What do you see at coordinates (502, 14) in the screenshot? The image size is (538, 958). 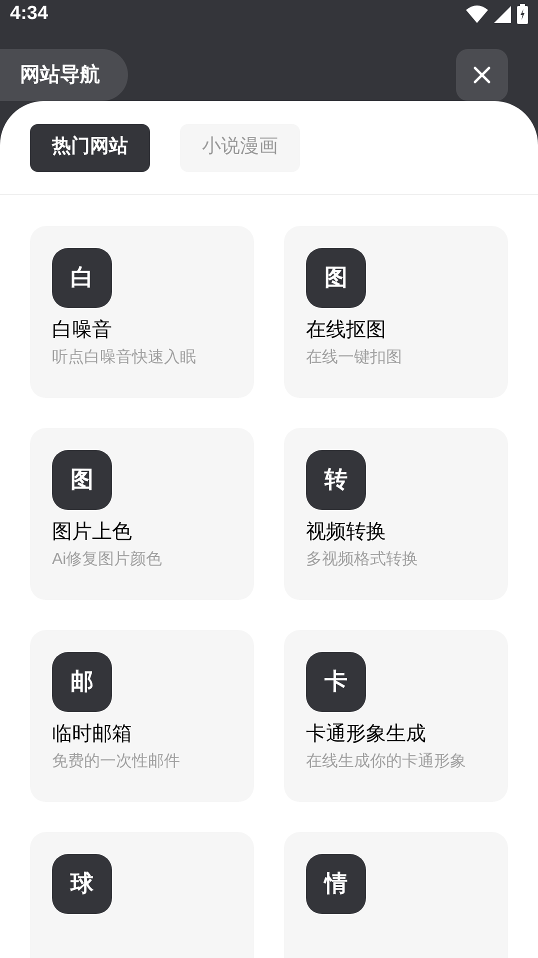 I see `signal-icon` at bounding box center [502, 14].